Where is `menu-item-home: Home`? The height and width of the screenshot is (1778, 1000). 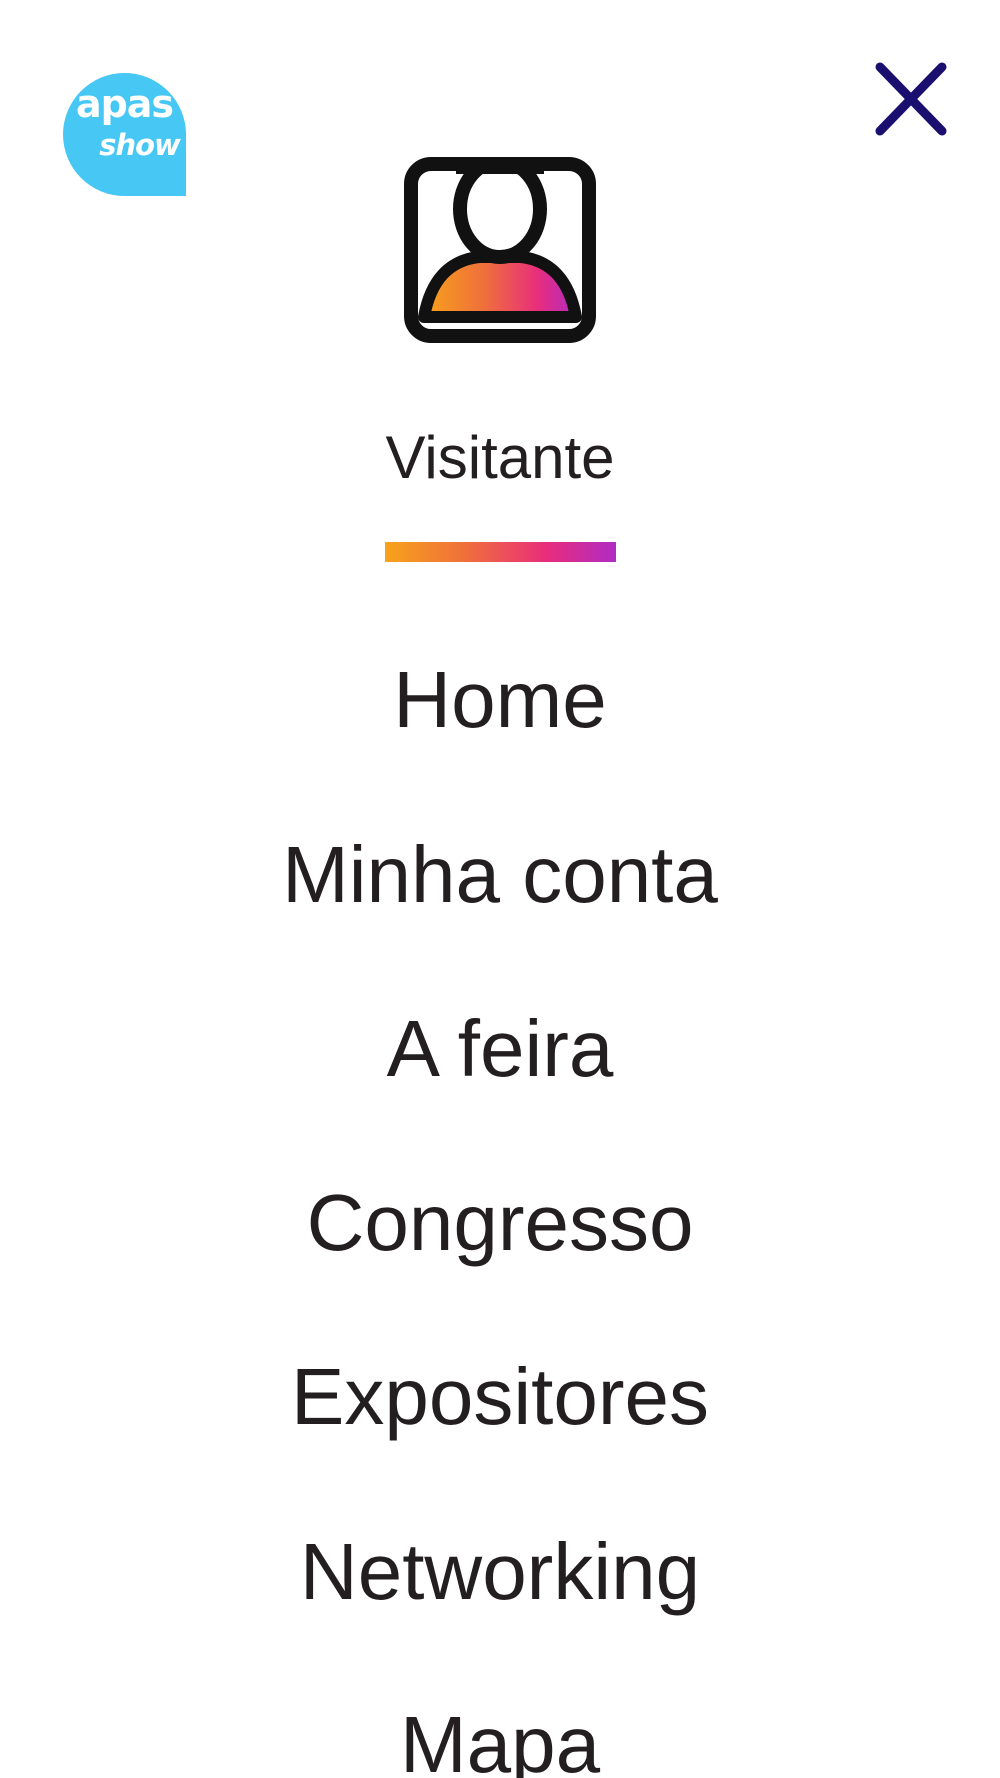 menu-item-home: Home is located at coordinates (500, 700).